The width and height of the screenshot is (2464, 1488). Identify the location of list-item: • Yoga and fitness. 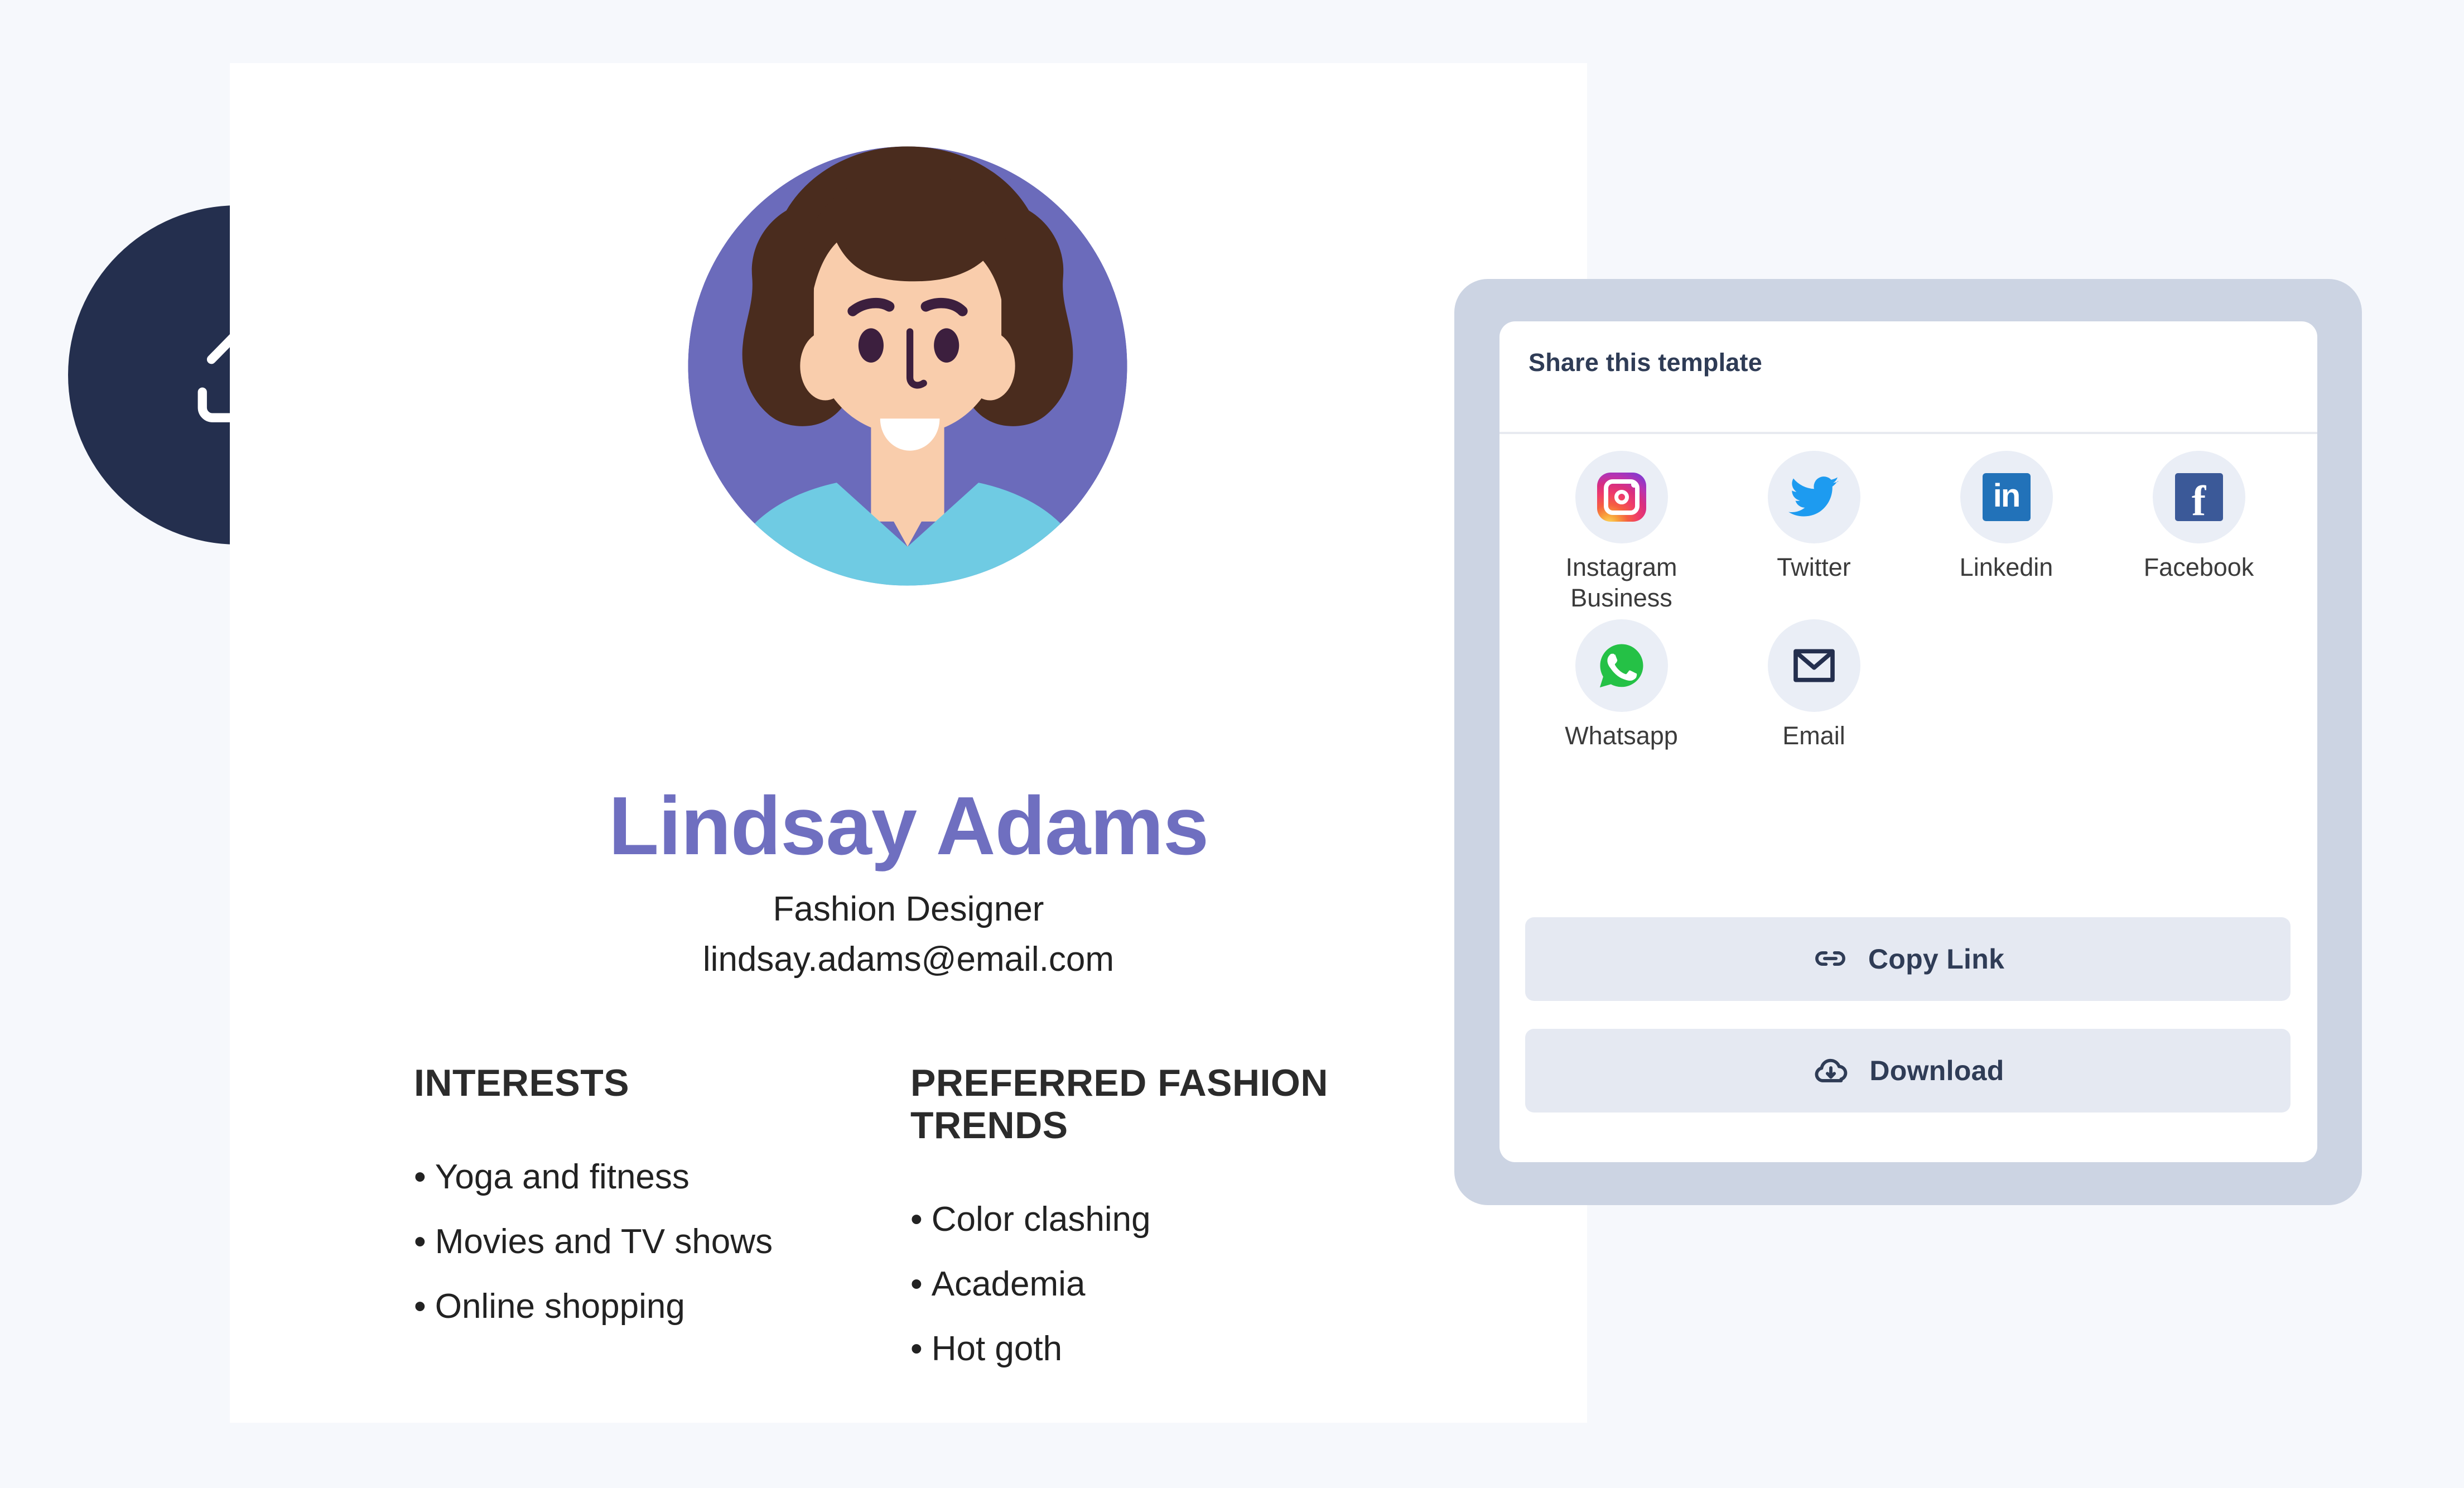
(662, 1177).